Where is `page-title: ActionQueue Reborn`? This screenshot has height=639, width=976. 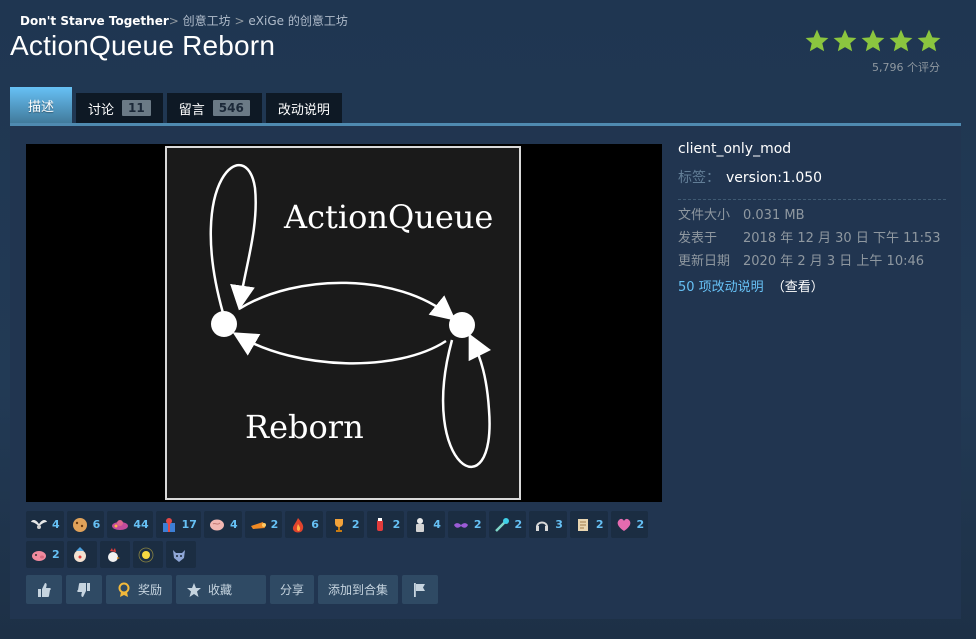
page-title: ActionQueue Reborn is located at coordinates (143, 45).